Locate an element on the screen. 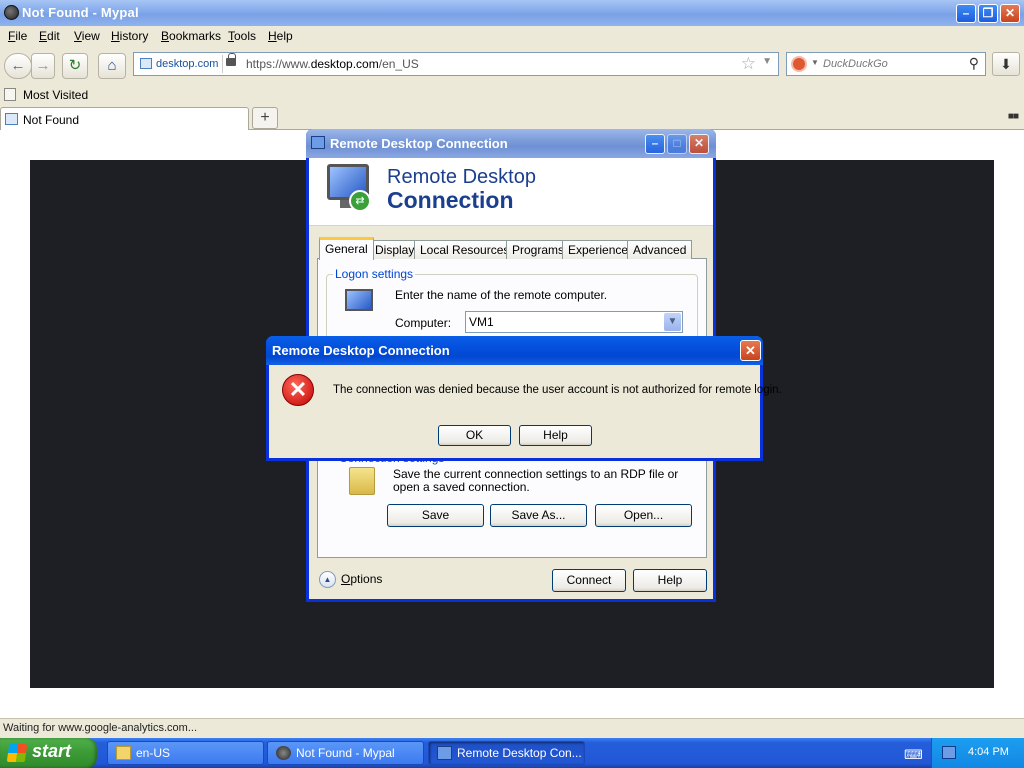  tab-local-resources: Local Resources is located at coordinates (465, 249).